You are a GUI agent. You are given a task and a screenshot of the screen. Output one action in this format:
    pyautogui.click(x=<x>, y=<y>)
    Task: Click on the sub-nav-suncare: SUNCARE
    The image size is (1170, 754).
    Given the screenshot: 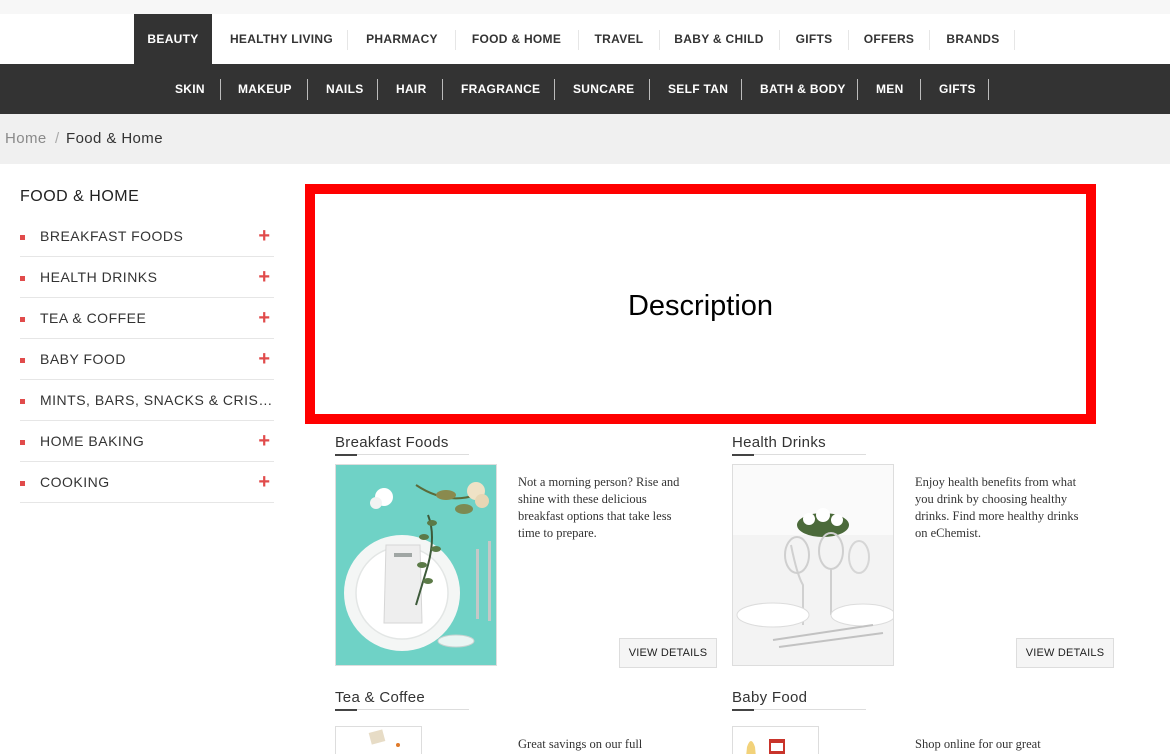 What is the action you would take?
    pyautogui.click(x=603, y=89)
    